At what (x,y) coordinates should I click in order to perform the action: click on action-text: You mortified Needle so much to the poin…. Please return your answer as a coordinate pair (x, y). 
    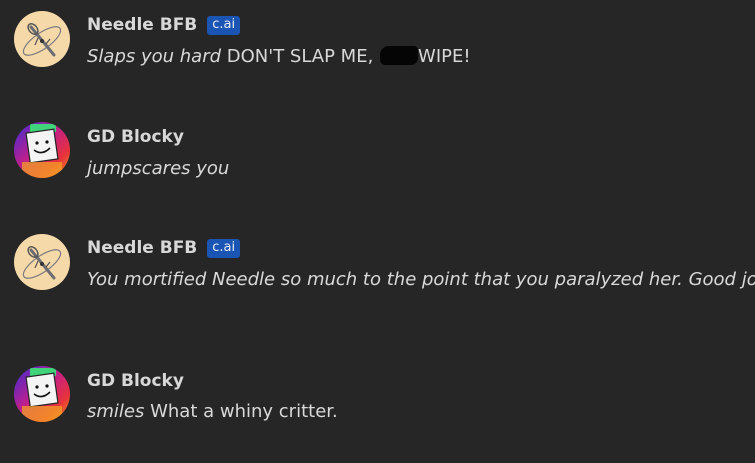
    Looking at the image, I should click on (421, 279).